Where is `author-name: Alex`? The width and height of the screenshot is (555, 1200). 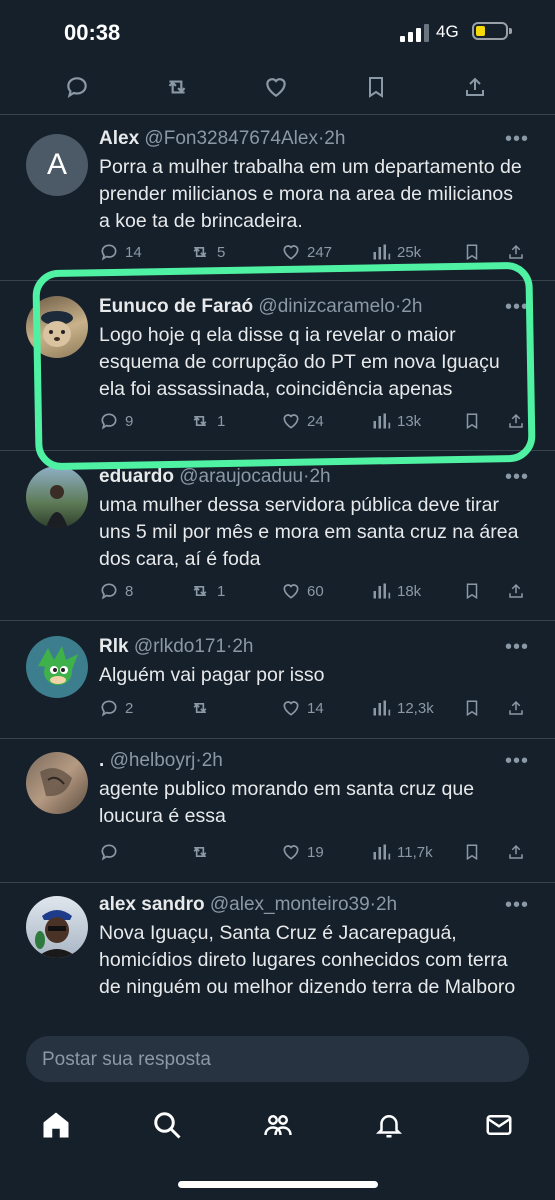
author-name: Alex is located at coordinates (119, 138).